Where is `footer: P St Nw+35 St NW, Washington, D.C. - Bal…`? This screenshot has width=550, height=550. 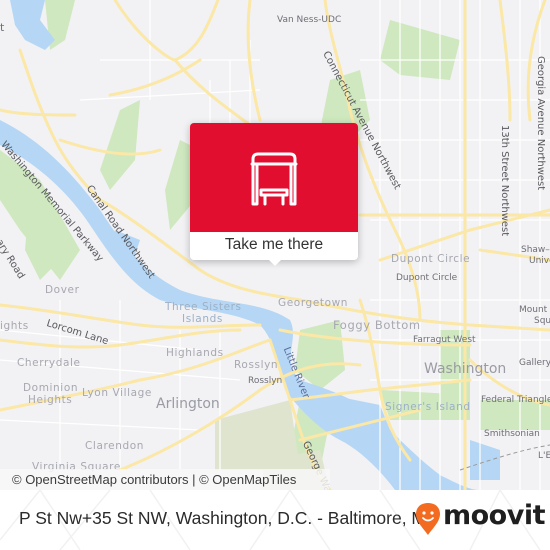 footer: P St Nw+35 St NW, Washington, D.C. - Bal… is located at coordinates (275, 520).